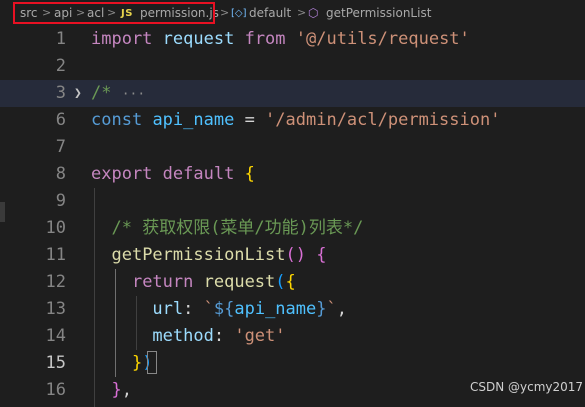 This screenshot has height=407, width=585. Describe the element at coordinates (219, 336) in the screenshot. I see `code-text: method: 'get'` at that location.